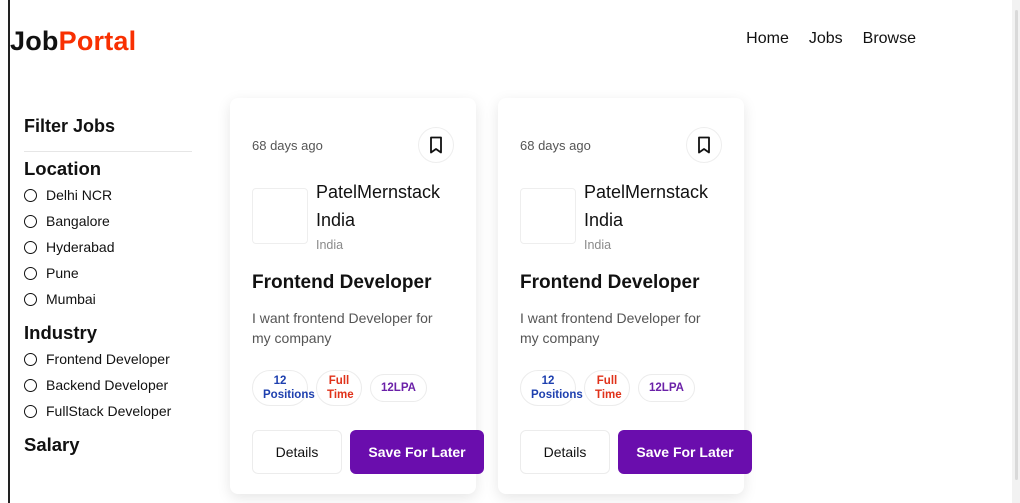  Describe the element at coordinates (79, 195) in the screenshot. I see `filter-option-label: Delhi NCR` at that location.